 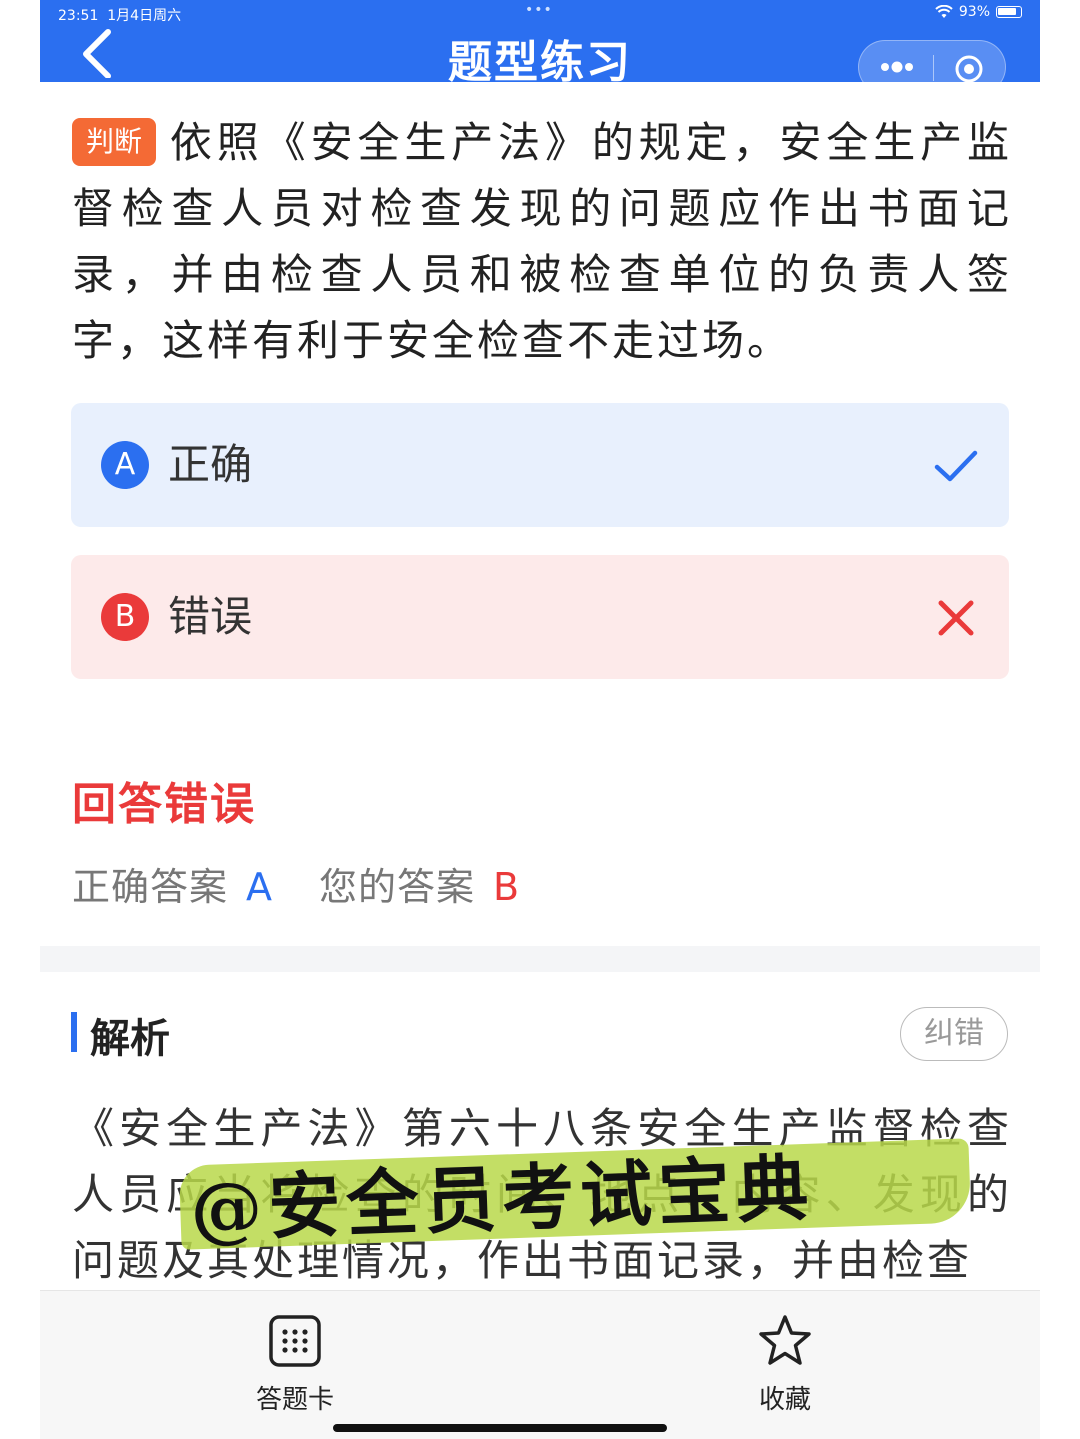 What do you see at coordinates (785, 1340) in the screenshot?
I see `star-icon` at bounding box center [785, 1340].